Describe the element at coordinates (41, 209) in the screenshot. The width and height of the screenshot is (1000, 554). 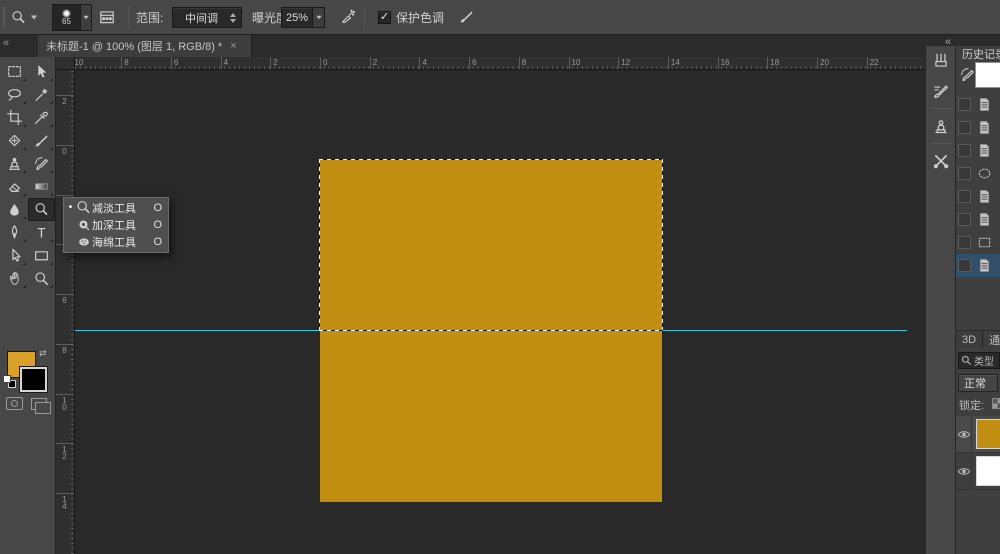
I see `dodge-tool` at that location.